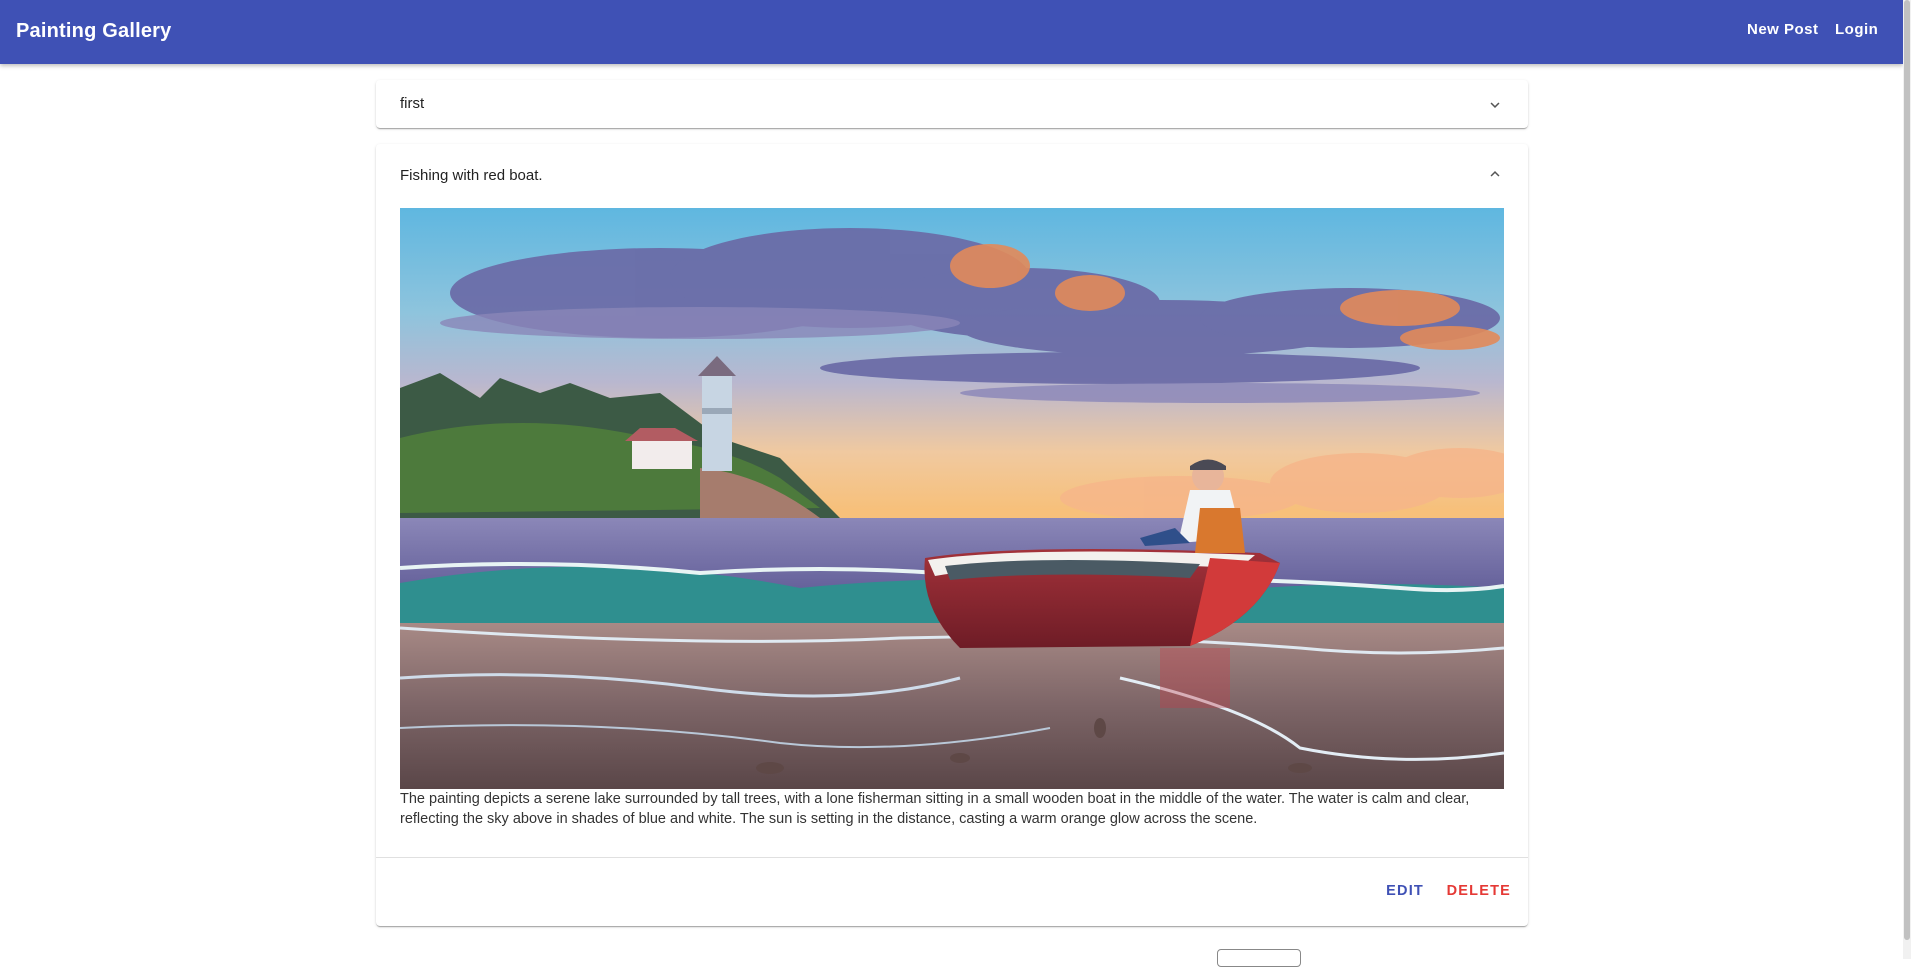 This screenshot has width=1911, height=967. I want to click on post-title: Fishing with red boat., so click(471, 175).